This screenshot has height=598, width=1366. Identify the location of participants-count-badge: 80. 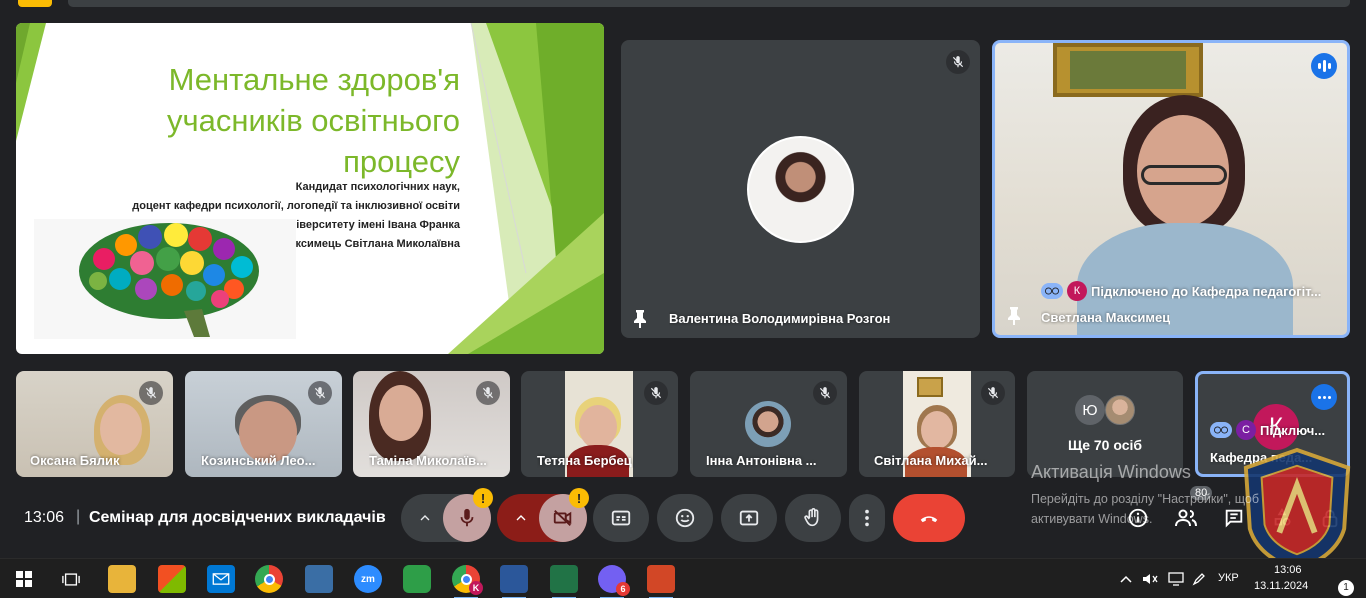
(1201, 493).